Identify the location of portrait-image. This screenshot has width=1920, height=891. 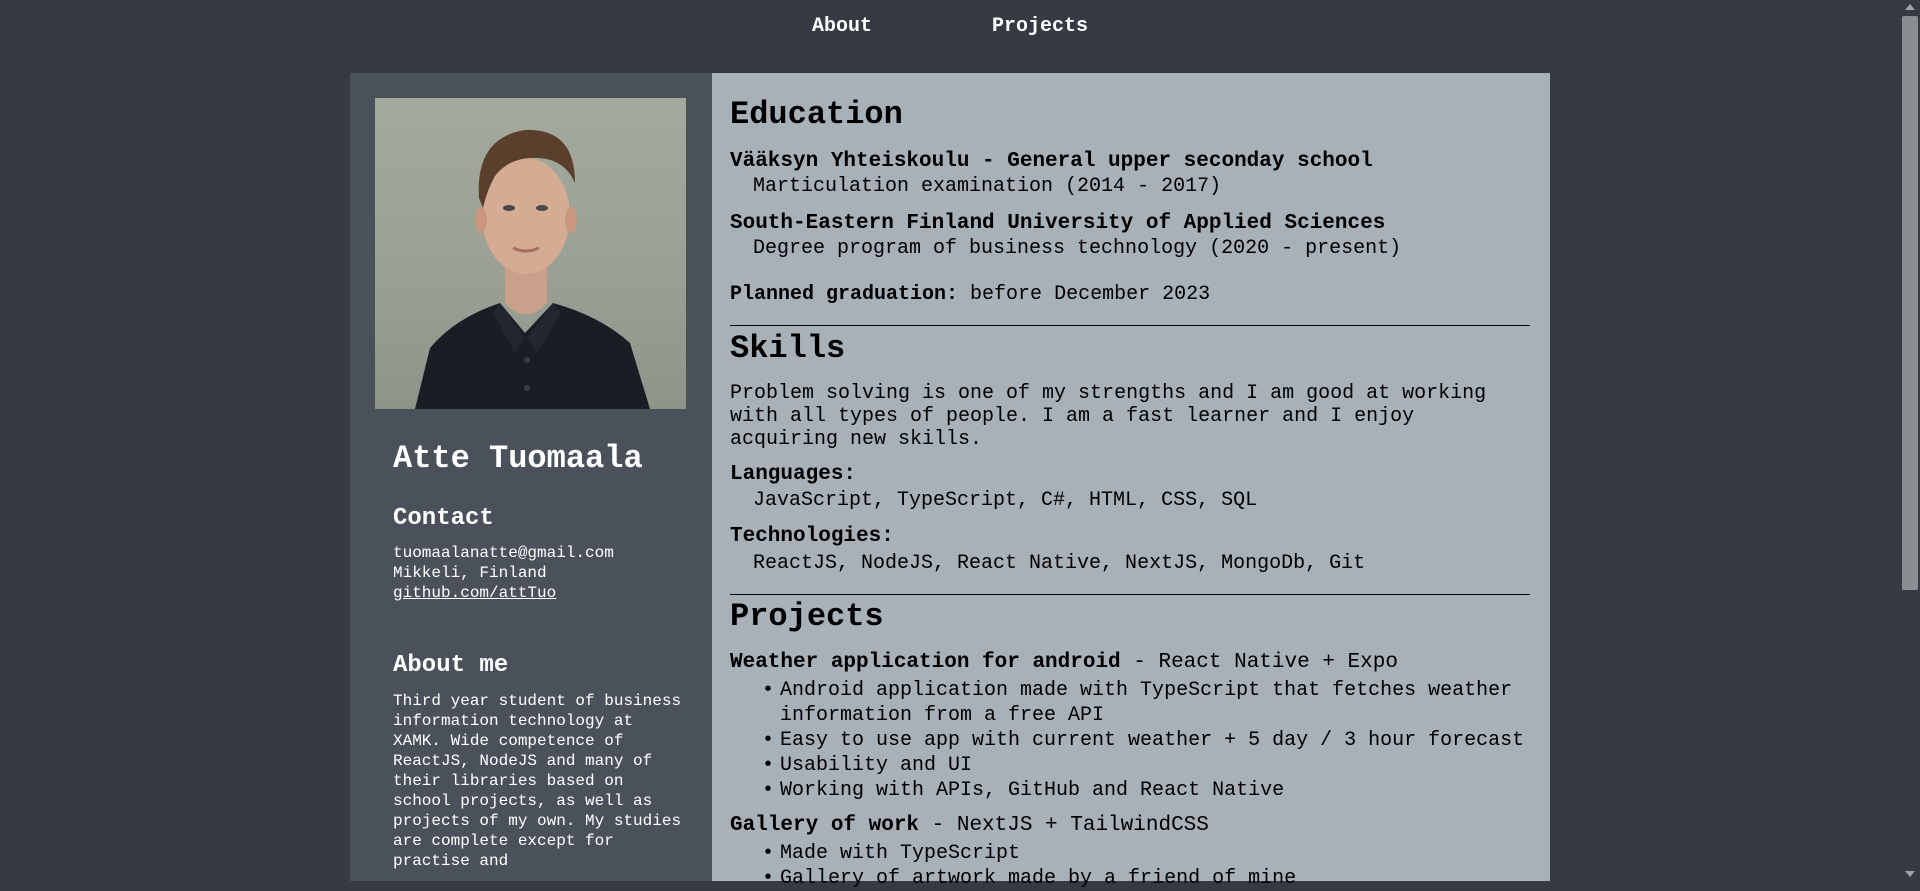
(532, 269).